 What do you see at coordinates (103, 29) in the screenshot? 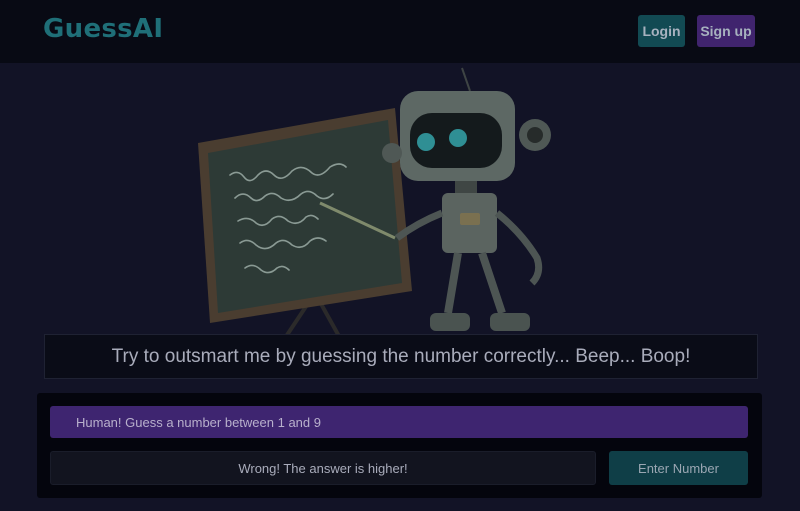
I see `brand-logo: GuessAI` at bounding box center [103, 29].